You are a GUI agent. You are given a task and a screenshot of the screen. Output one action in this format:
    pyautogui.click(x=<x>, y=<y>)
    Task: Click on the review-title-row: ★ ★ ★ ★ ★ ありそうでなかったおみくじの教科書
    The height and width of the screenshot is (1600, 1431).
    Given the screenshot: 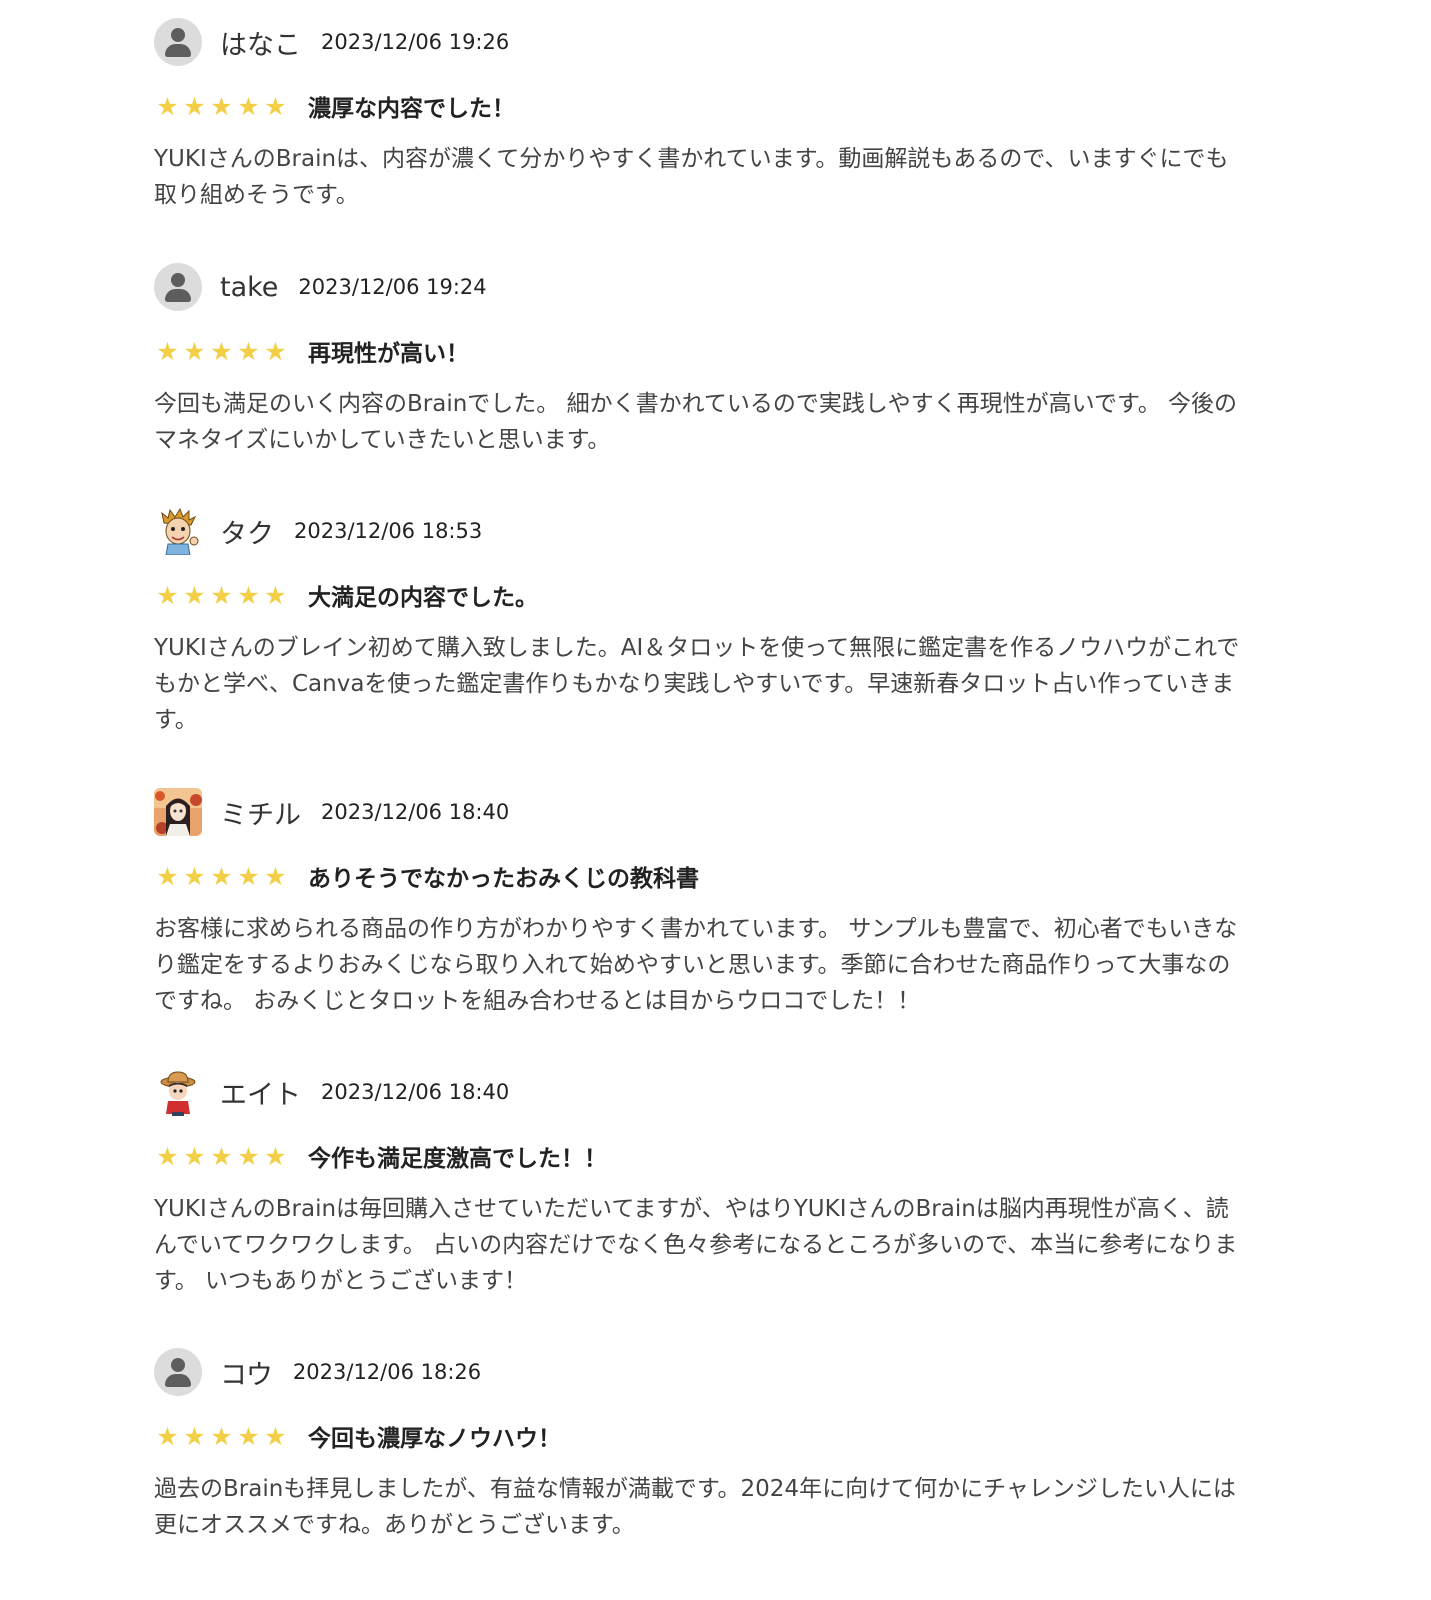 What is the action you would take?
    pyautogui.click(x=699, y=877)
    